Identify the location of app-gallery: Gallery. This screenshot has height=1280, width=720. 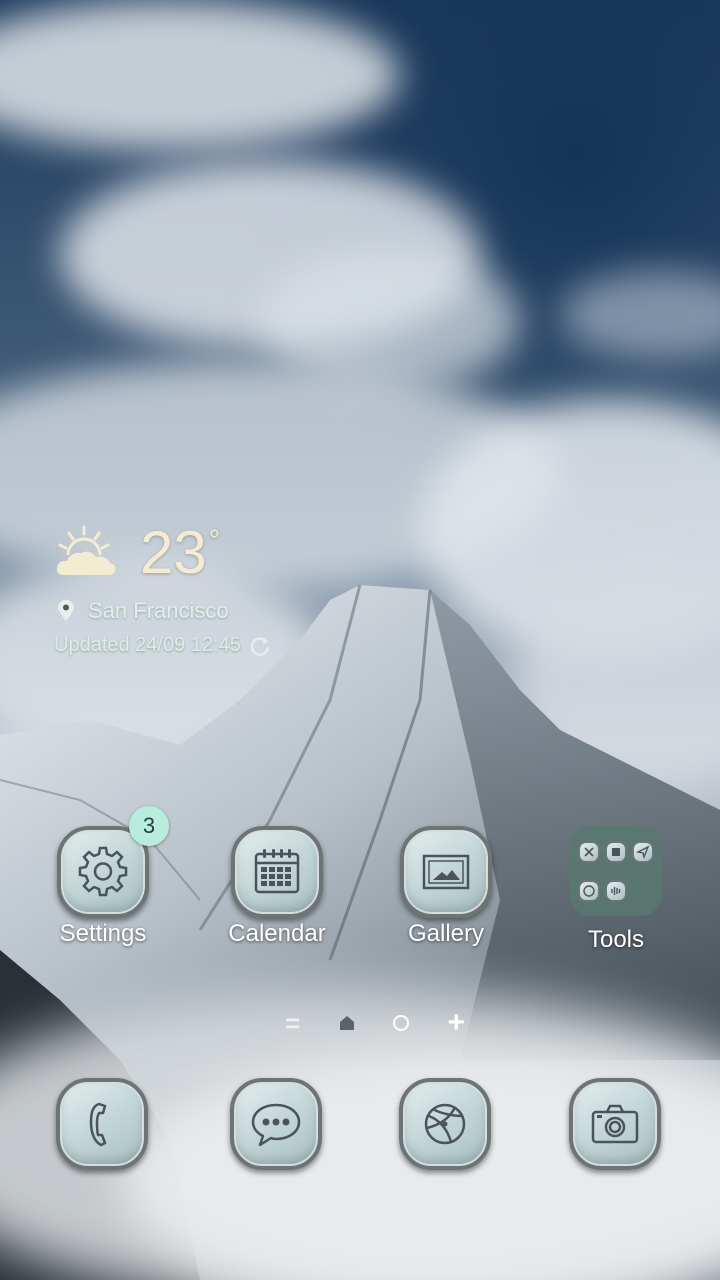
(446, 887).